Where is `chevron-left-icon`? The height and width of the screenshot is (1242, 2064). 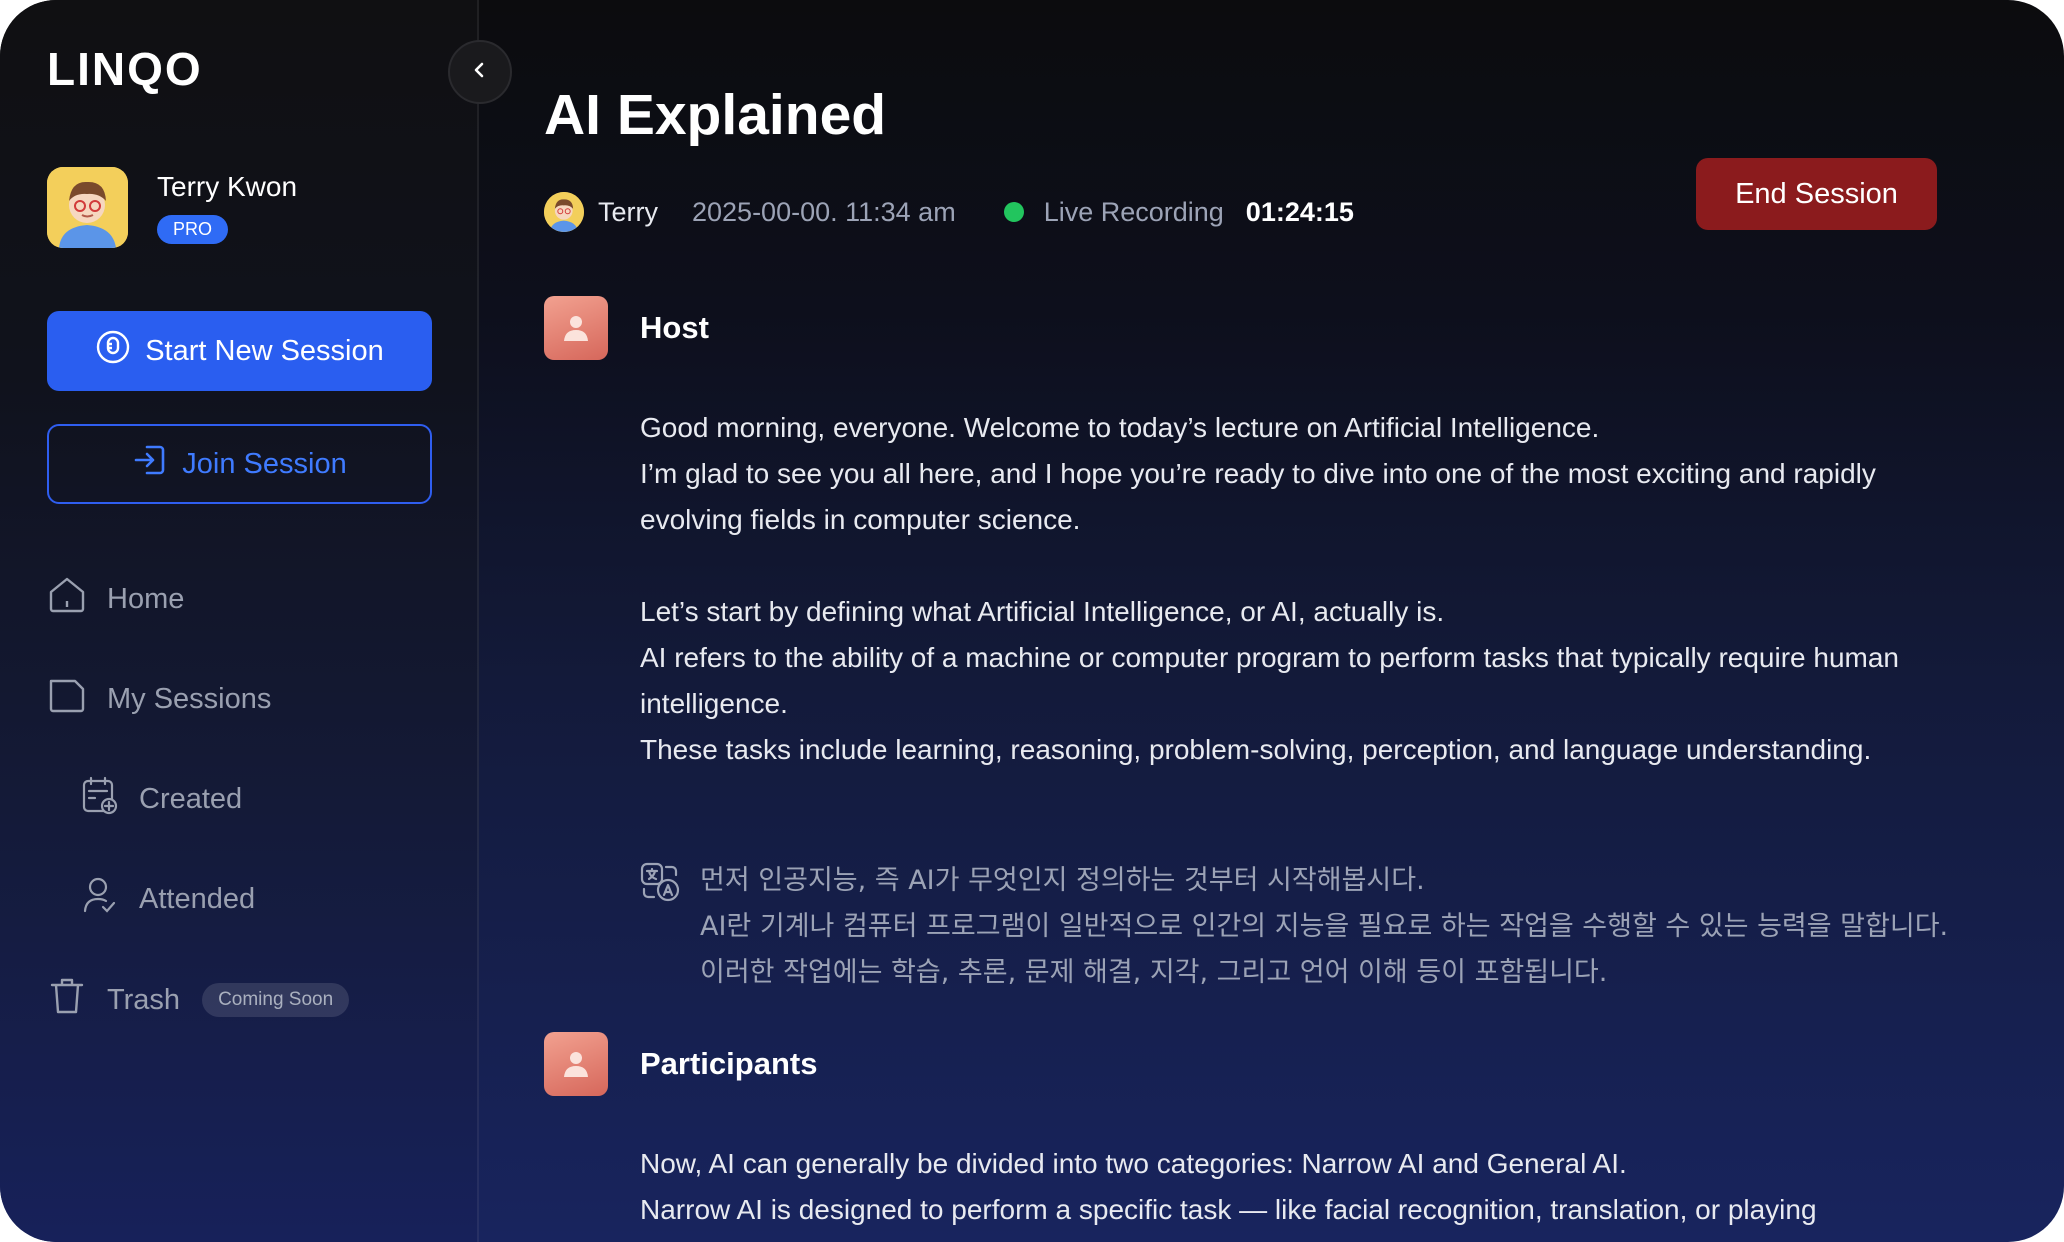 chevron-left-icon is located at coordinates (480, 72).